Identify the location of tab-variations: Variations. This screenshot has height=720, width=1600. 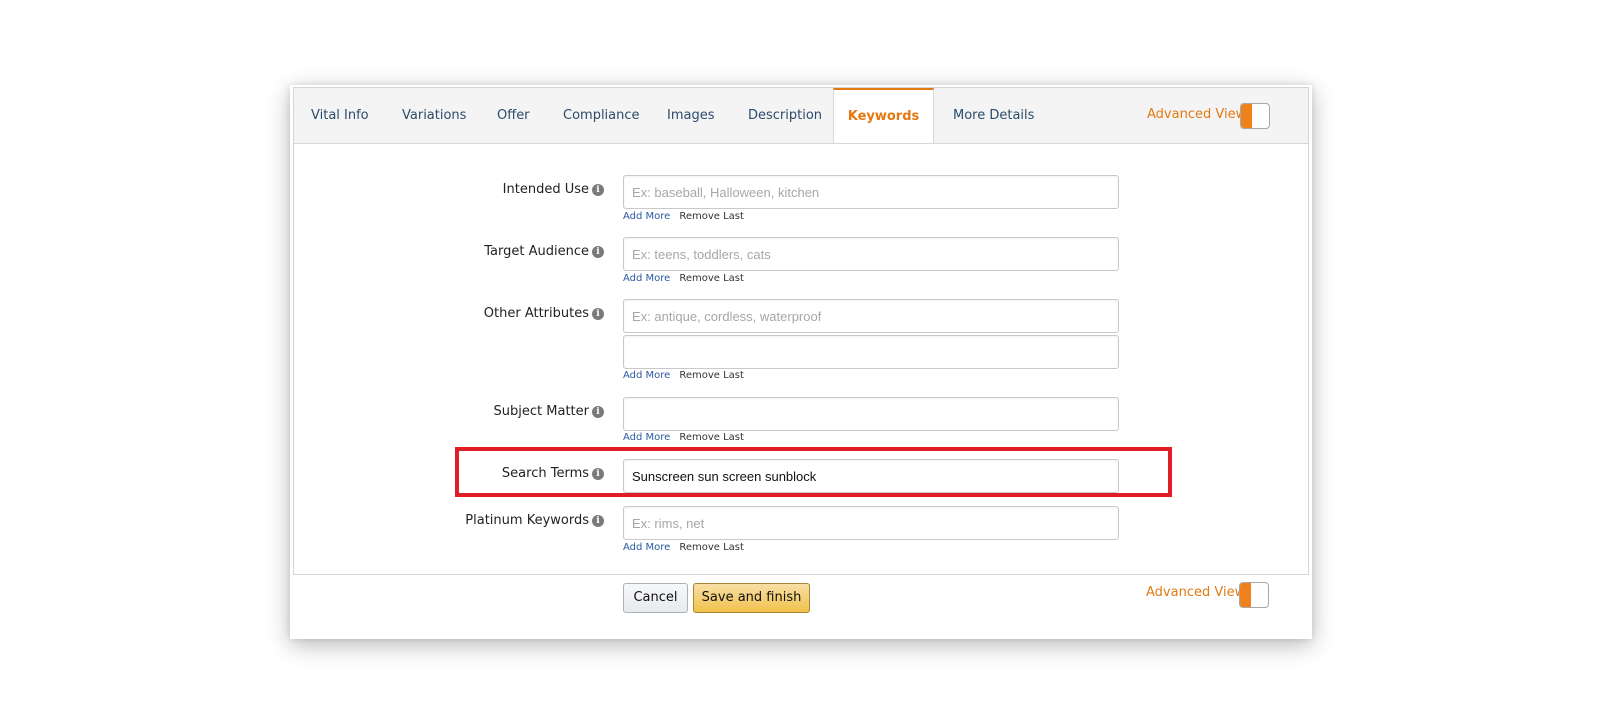
(434, 115).